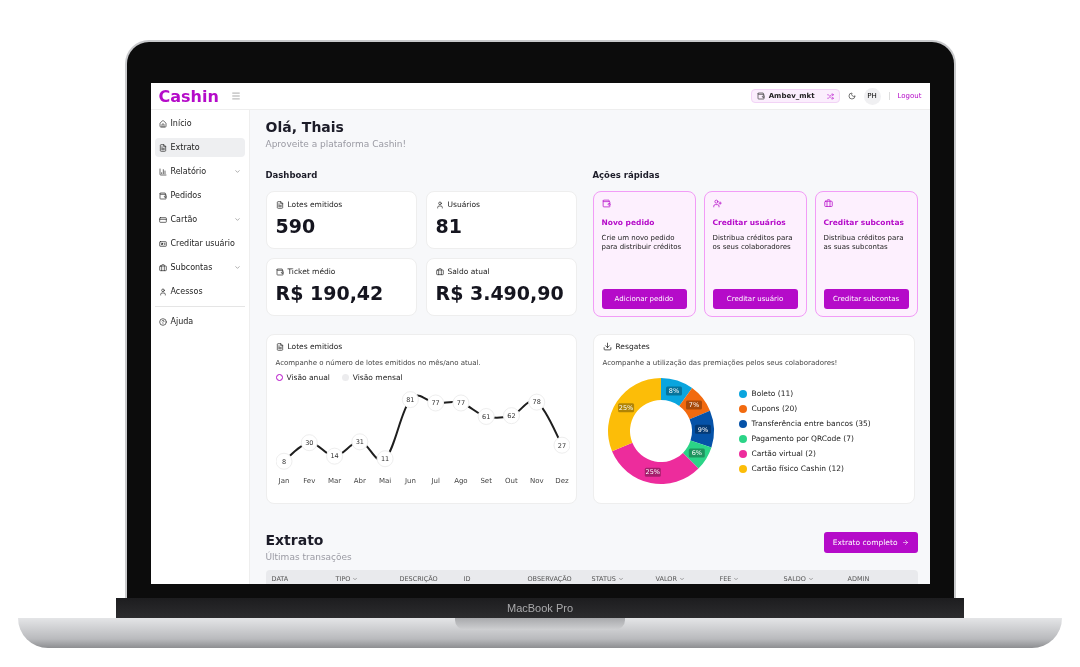 The image size is (1080, 667). What do you see at coordinates (296, 226) in the screenshot?
I see `stat-value: 590` at bounding box center [296, 226].